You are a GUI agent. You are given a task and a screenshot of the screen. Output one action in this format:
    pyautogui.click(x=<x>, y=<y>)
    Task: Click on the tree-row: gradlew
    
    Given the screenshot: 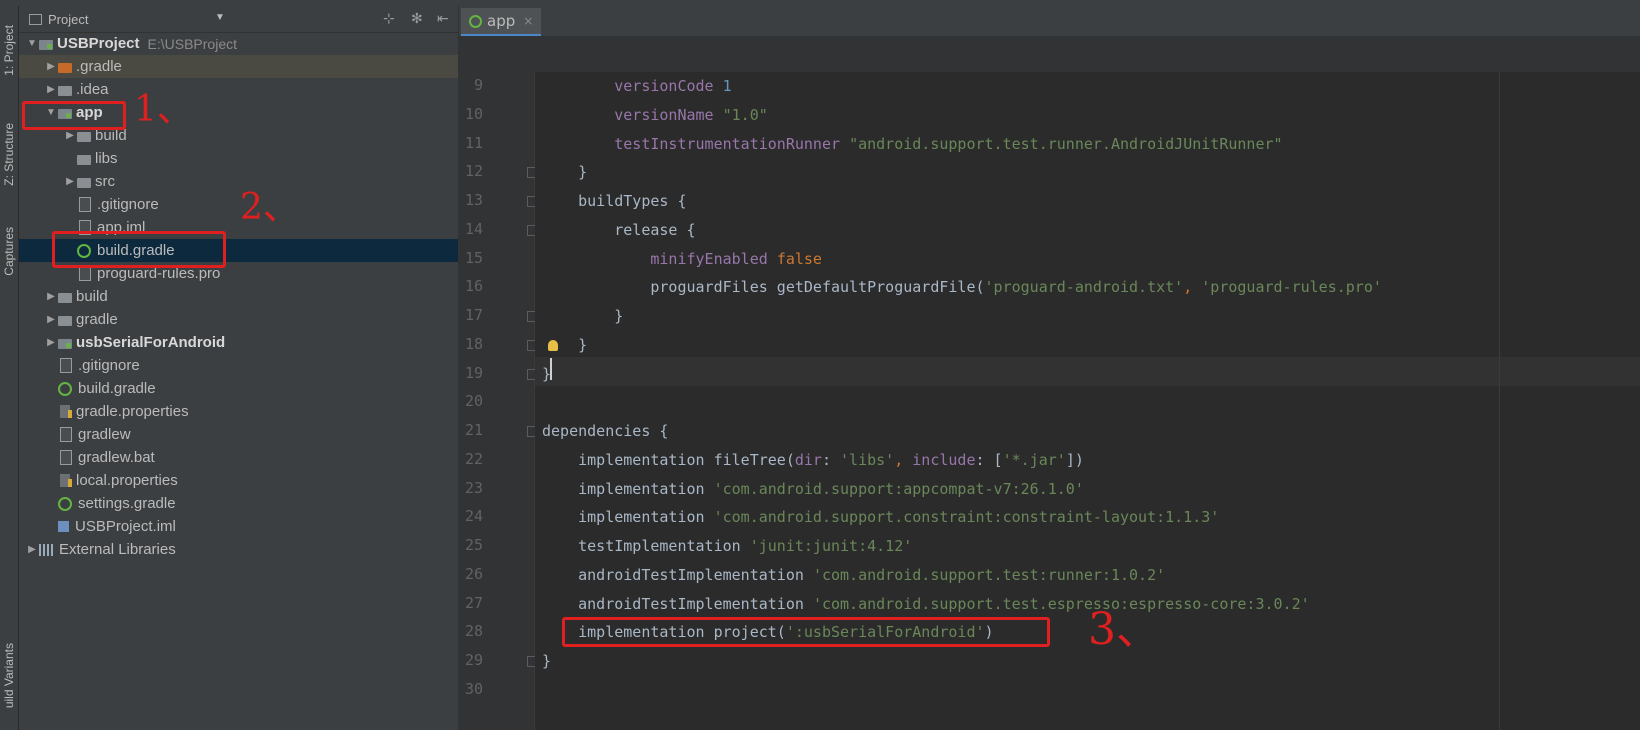 What is the action you would take?
    pyautogui.click(x=238, y=434)
    